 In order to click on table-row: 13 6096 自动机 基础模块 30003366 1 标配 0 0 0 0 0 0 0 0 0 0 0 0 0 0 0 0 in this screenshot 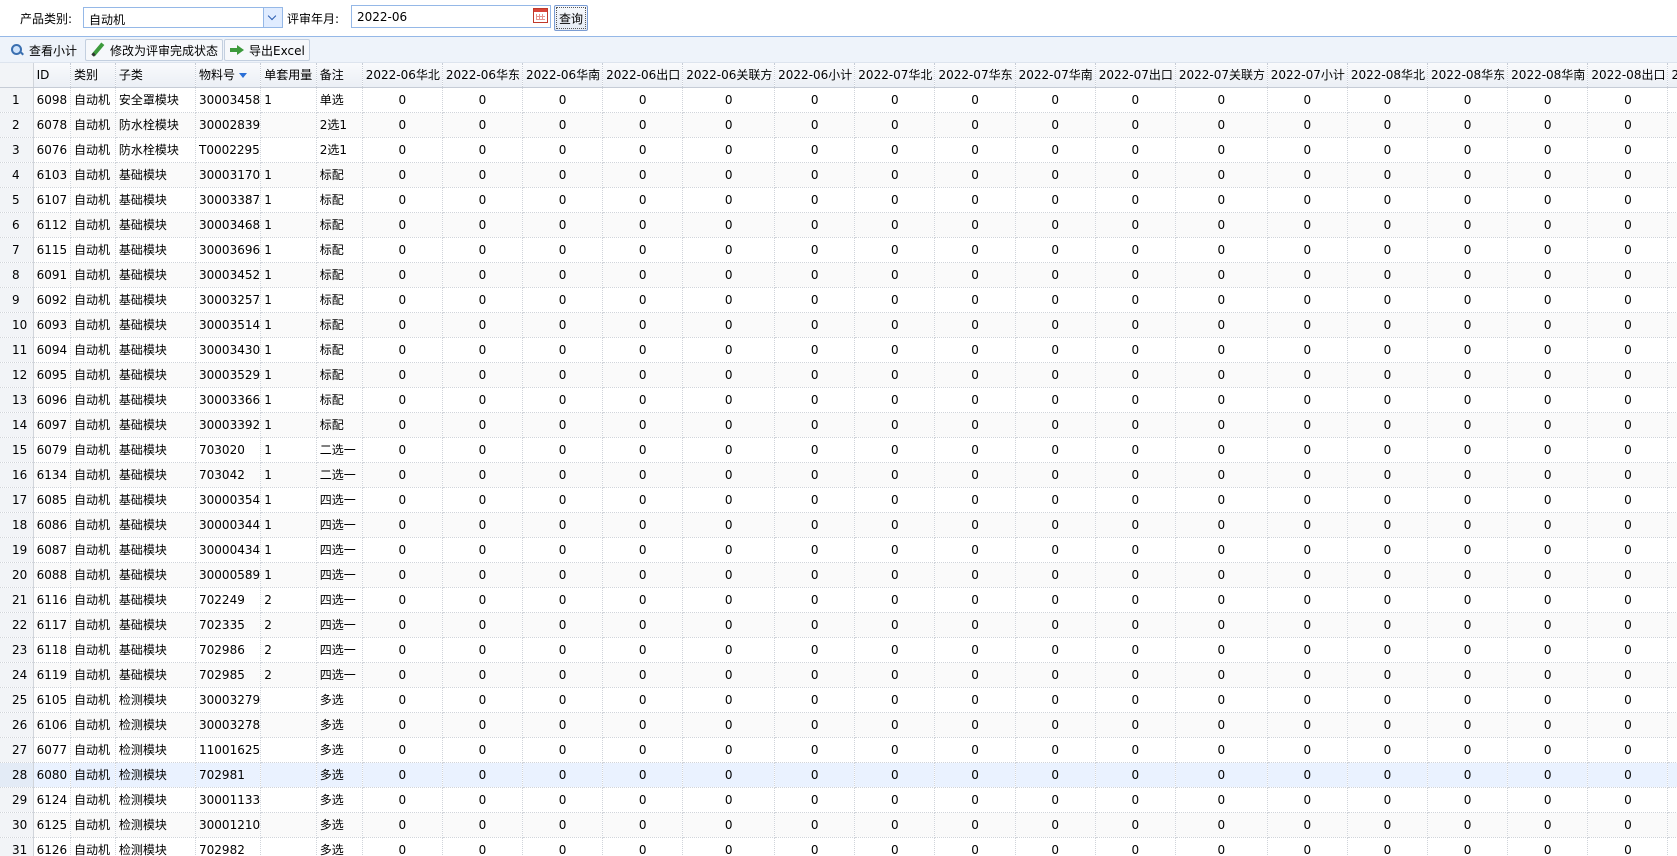, I will do `click(838, 400)`.